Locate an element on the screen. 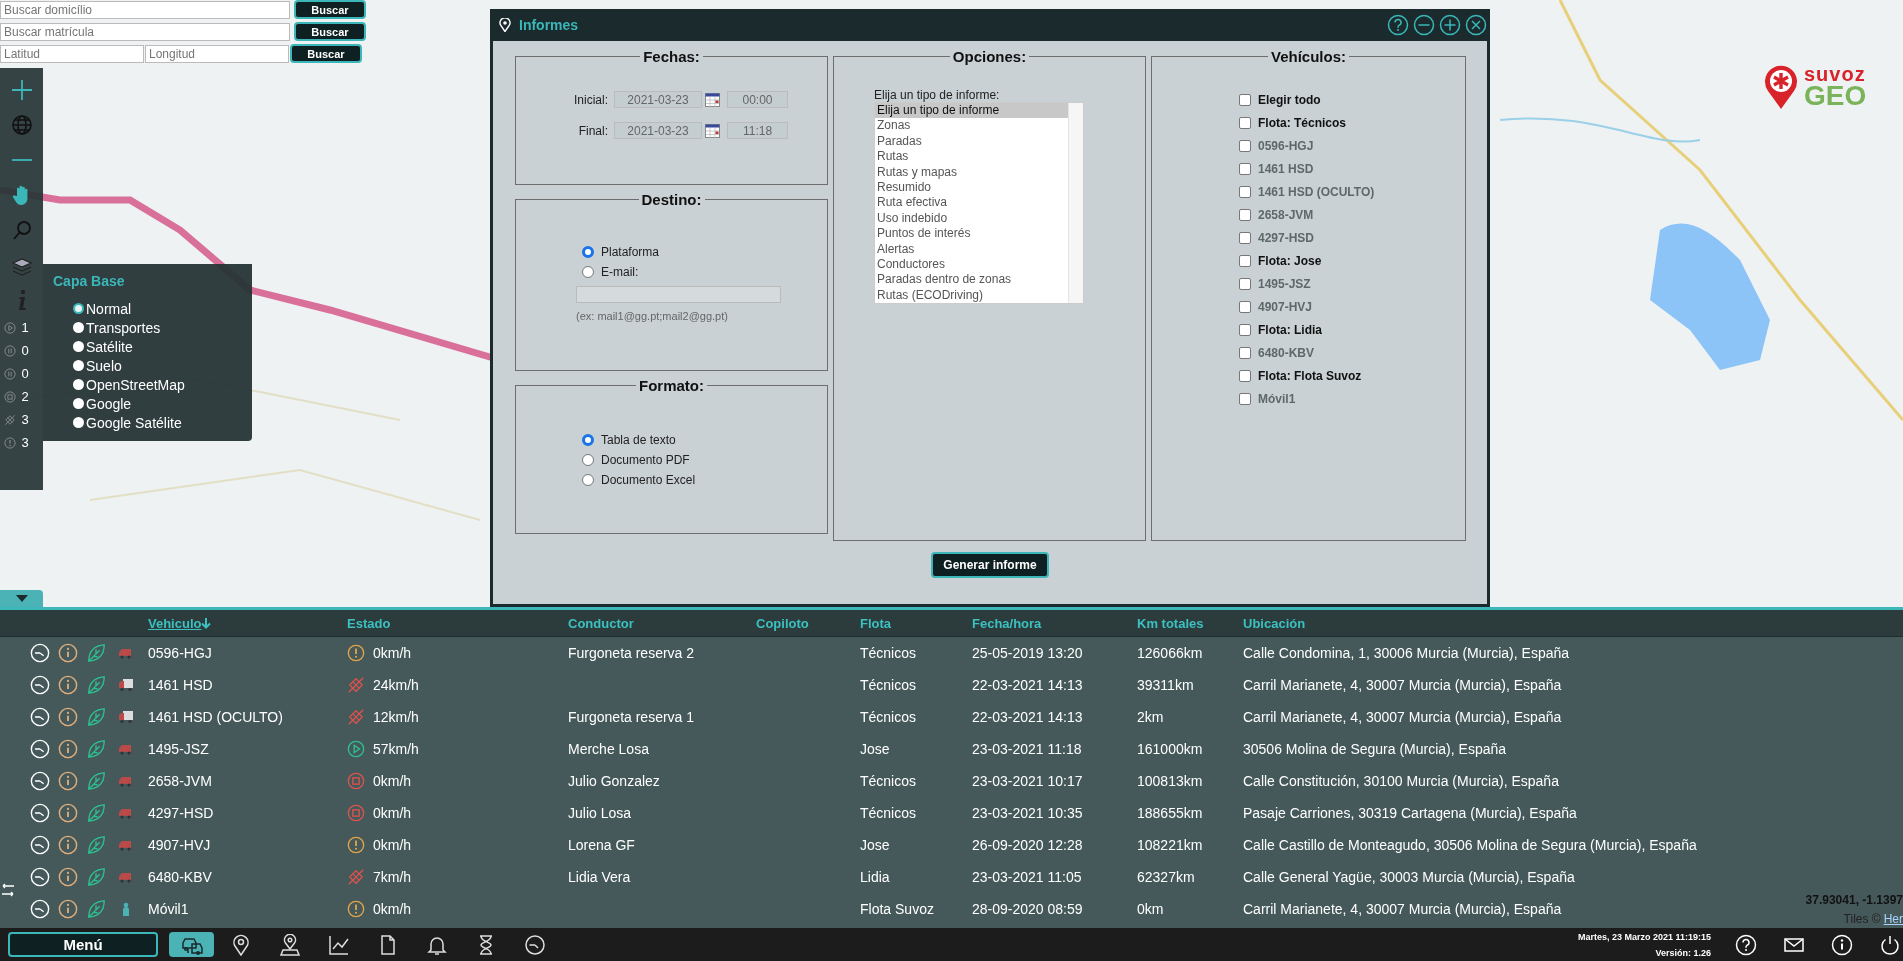 This screenshot has height=961, width=1903. list-option: Elija un tipo de informe is located at coordinates (971, 111).